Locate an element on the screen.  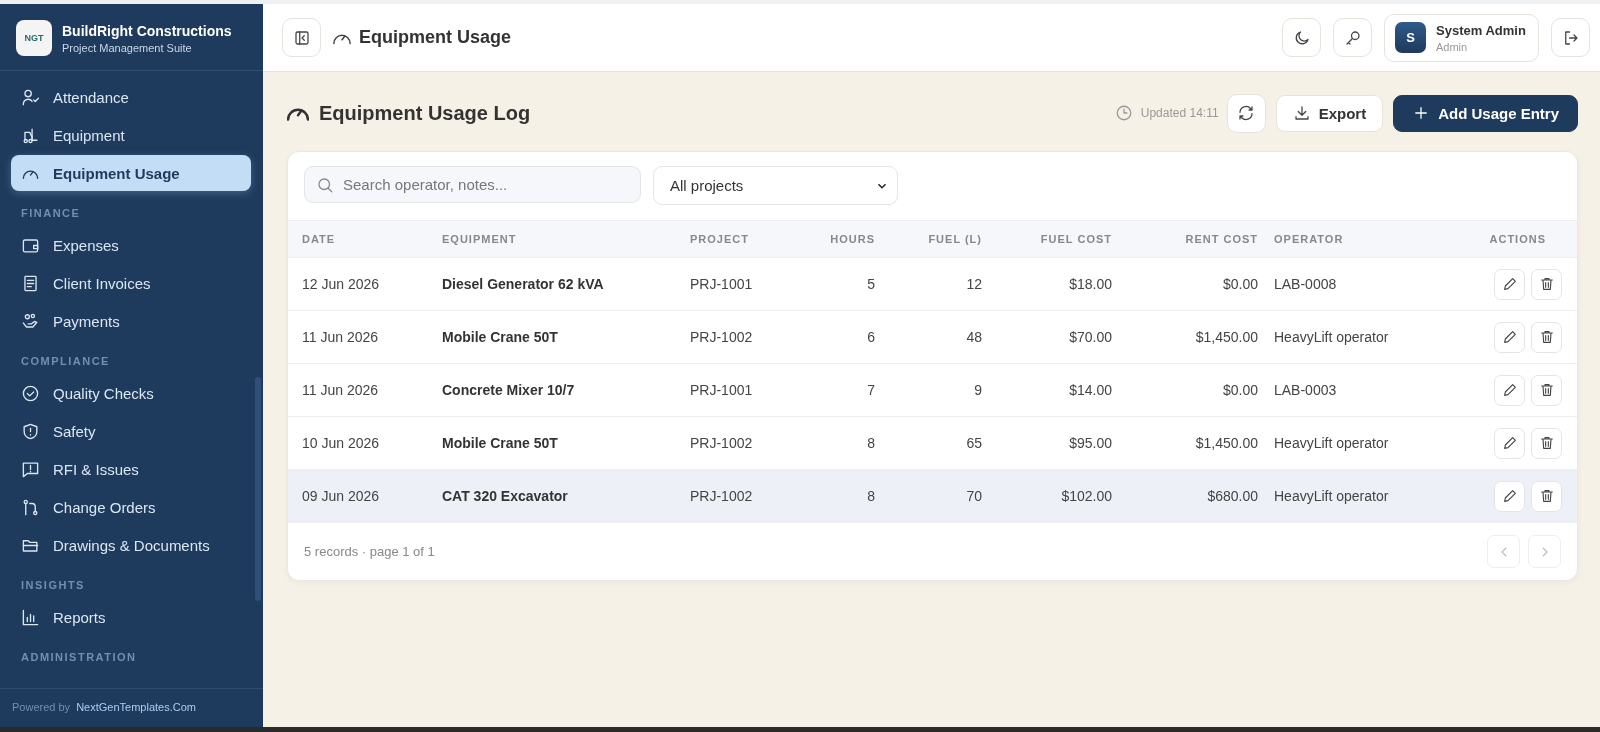
header-title: Equipment Usage is located at coordinates (435, 37).